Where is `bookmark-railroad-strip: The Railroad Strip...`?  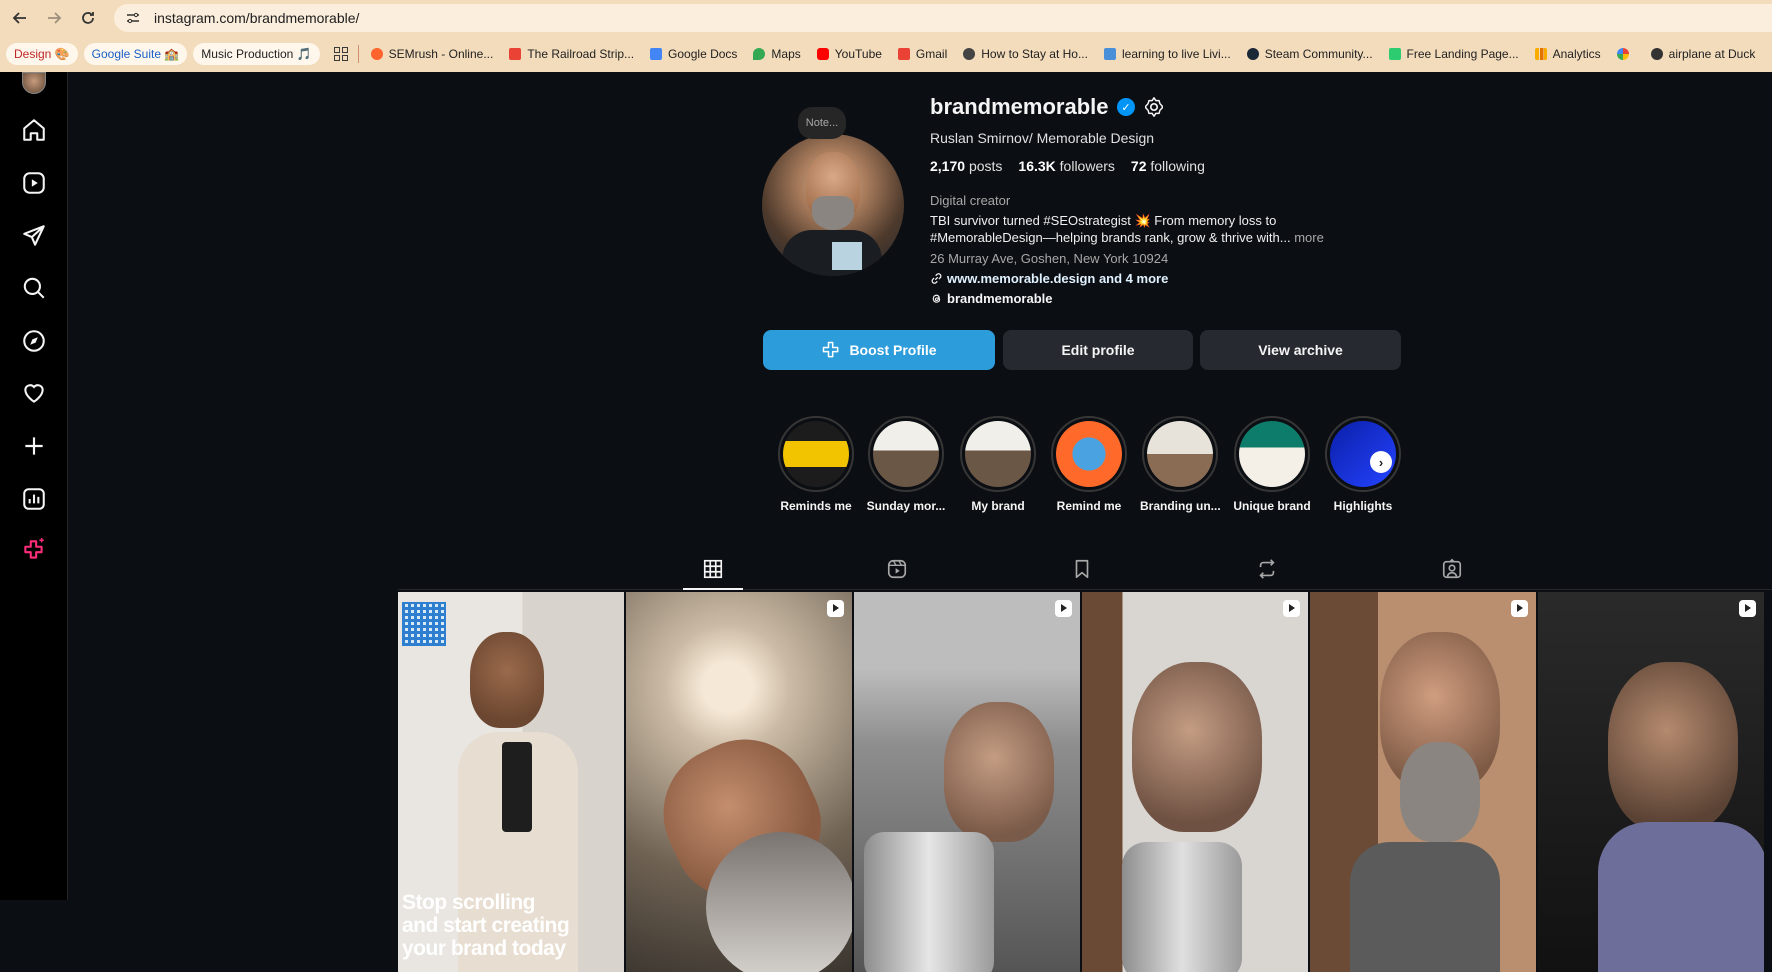
bookmark-railroad-strip: The Railroad Strip... is located at coordinates (571, 54).